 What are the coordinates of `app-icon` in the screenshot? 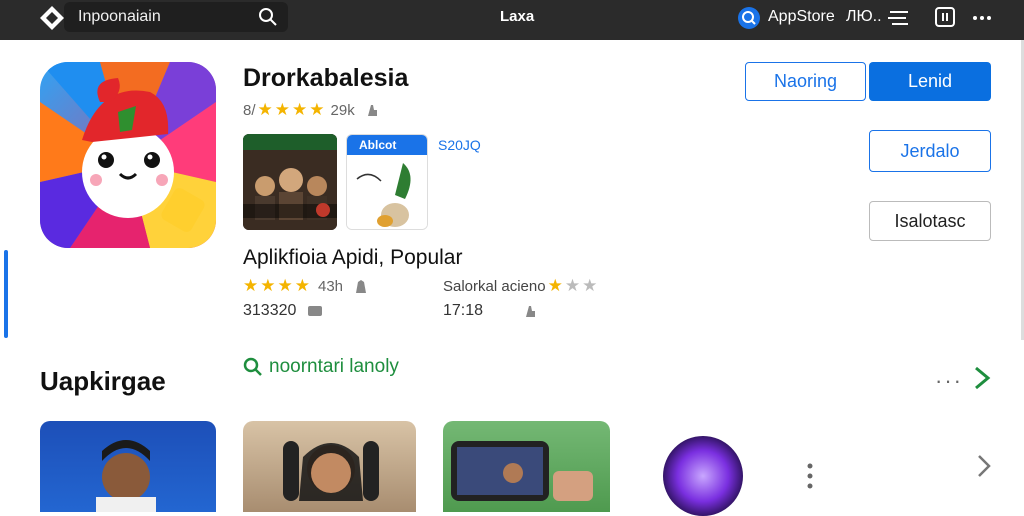 It's located at (128, 155).